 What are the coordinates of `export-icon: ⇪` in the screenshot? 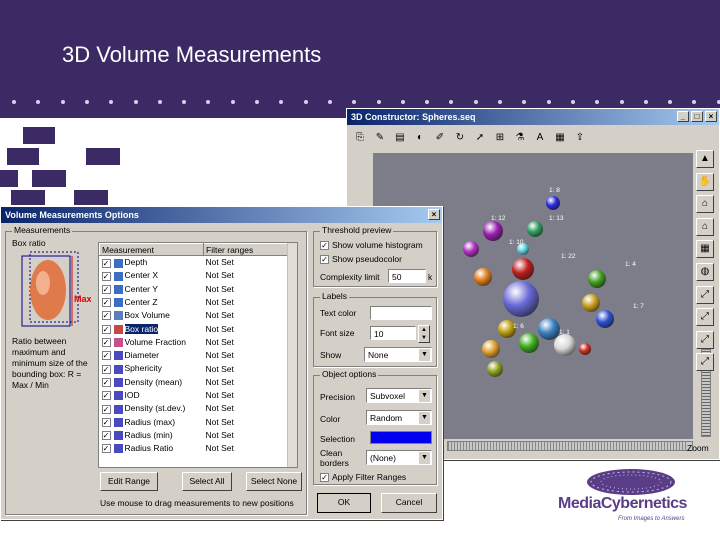 It's located at (580, 138).